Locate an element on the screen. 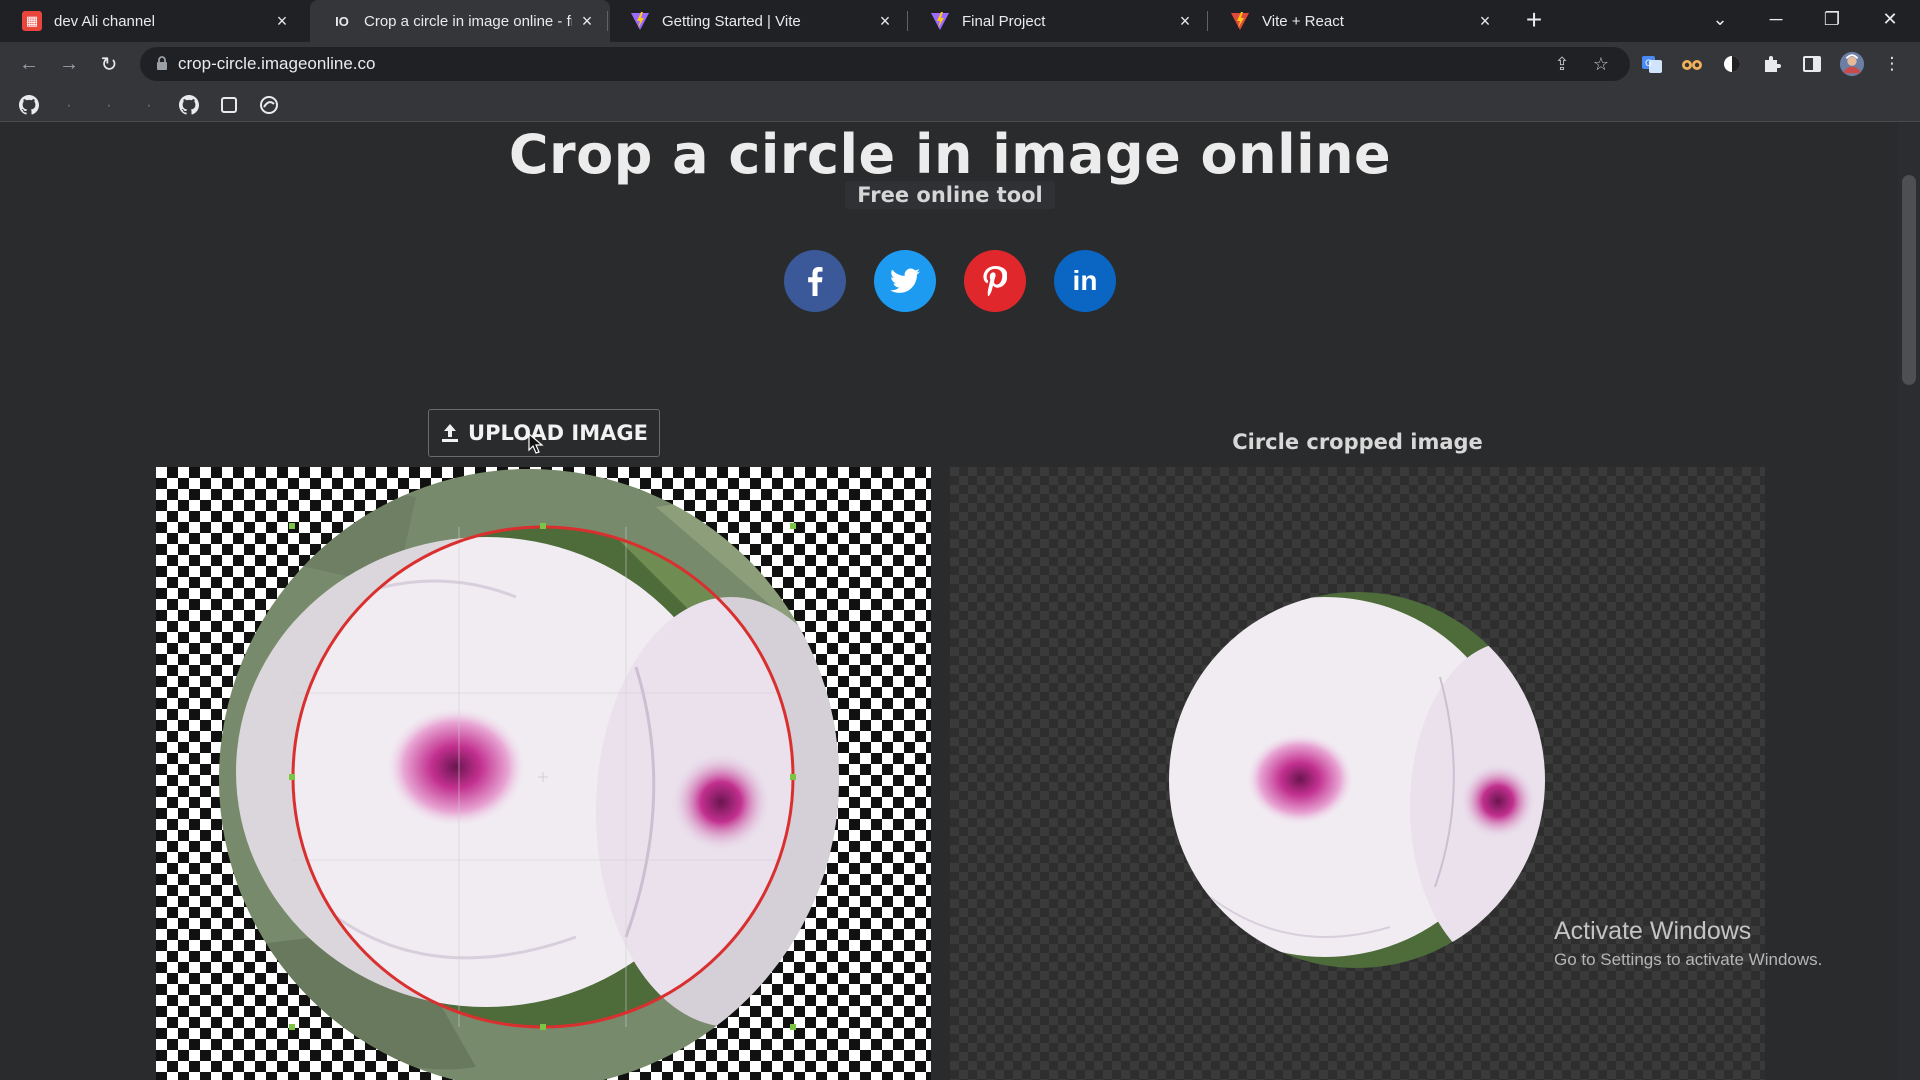 The image size is (1920, 1080). facebook-icon is located at coordinates (815, 281).